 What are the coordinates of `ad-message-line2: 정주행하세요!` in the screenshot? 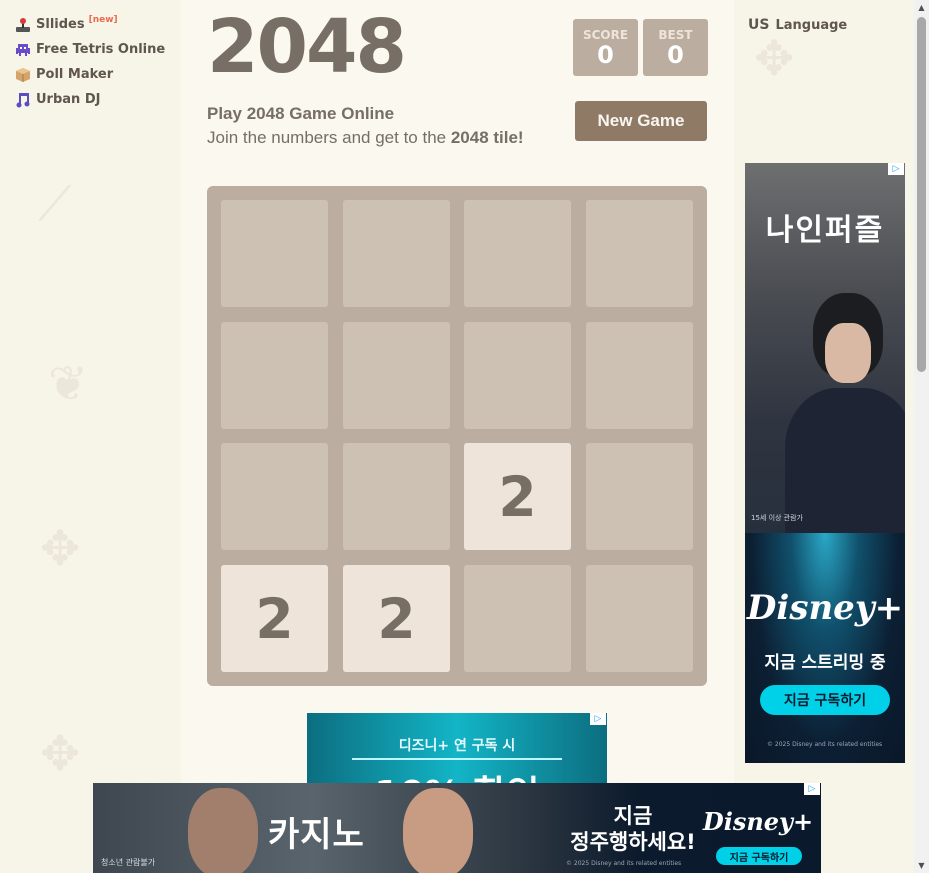 It's located at (633, 842).